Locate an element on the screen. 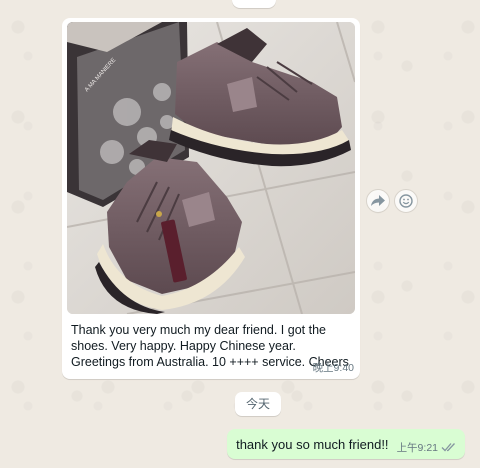 The image size is (480, 468). double-check-icon is located at coordinates (448, 447).